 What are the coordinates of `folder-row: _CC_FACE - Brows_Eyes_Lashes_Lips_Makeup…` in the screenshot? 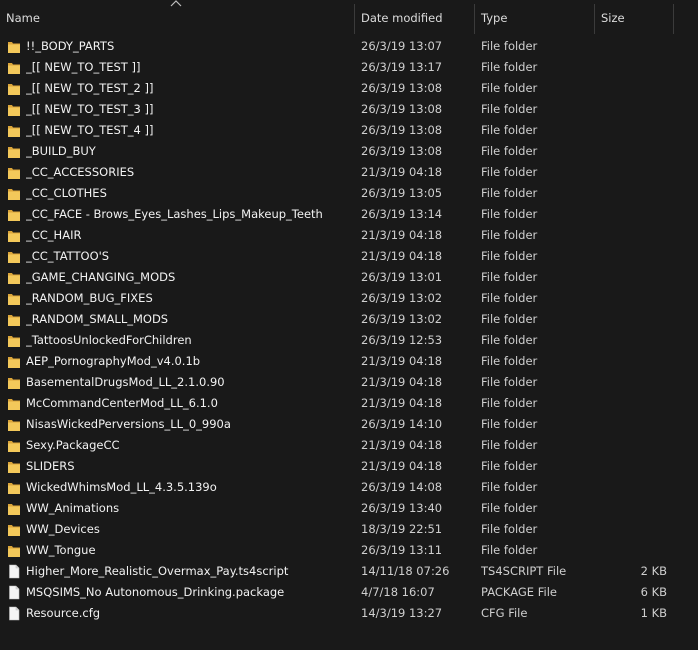 It's located at (349, 214).